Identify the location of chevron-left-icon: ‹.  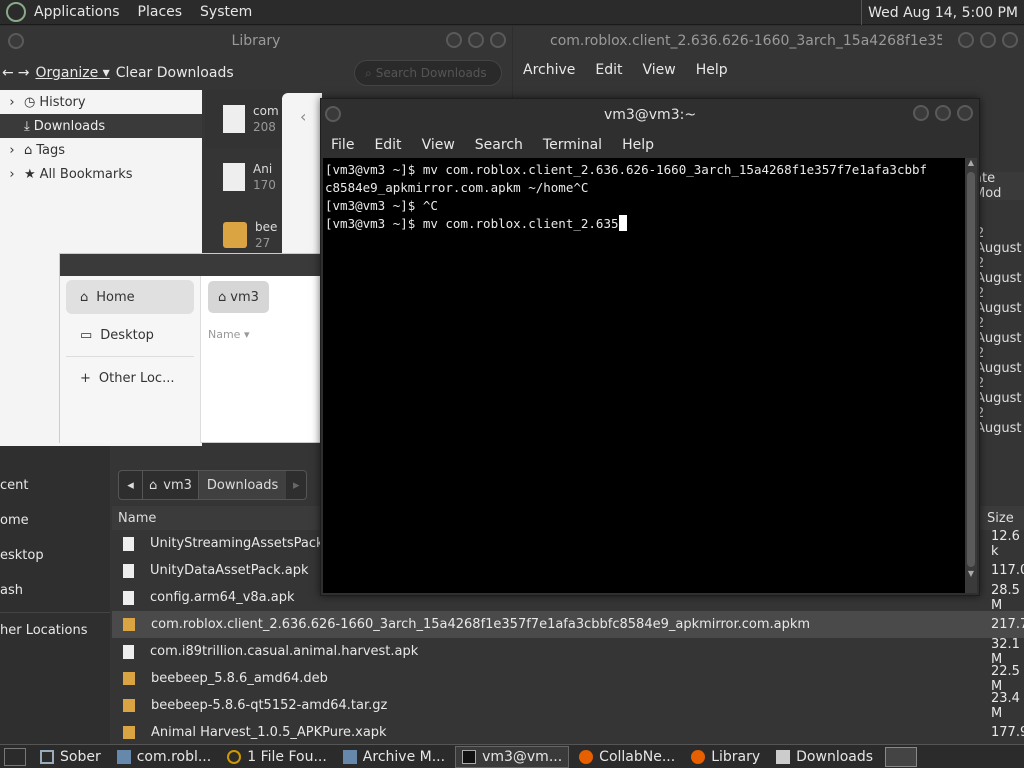
(303, 116).